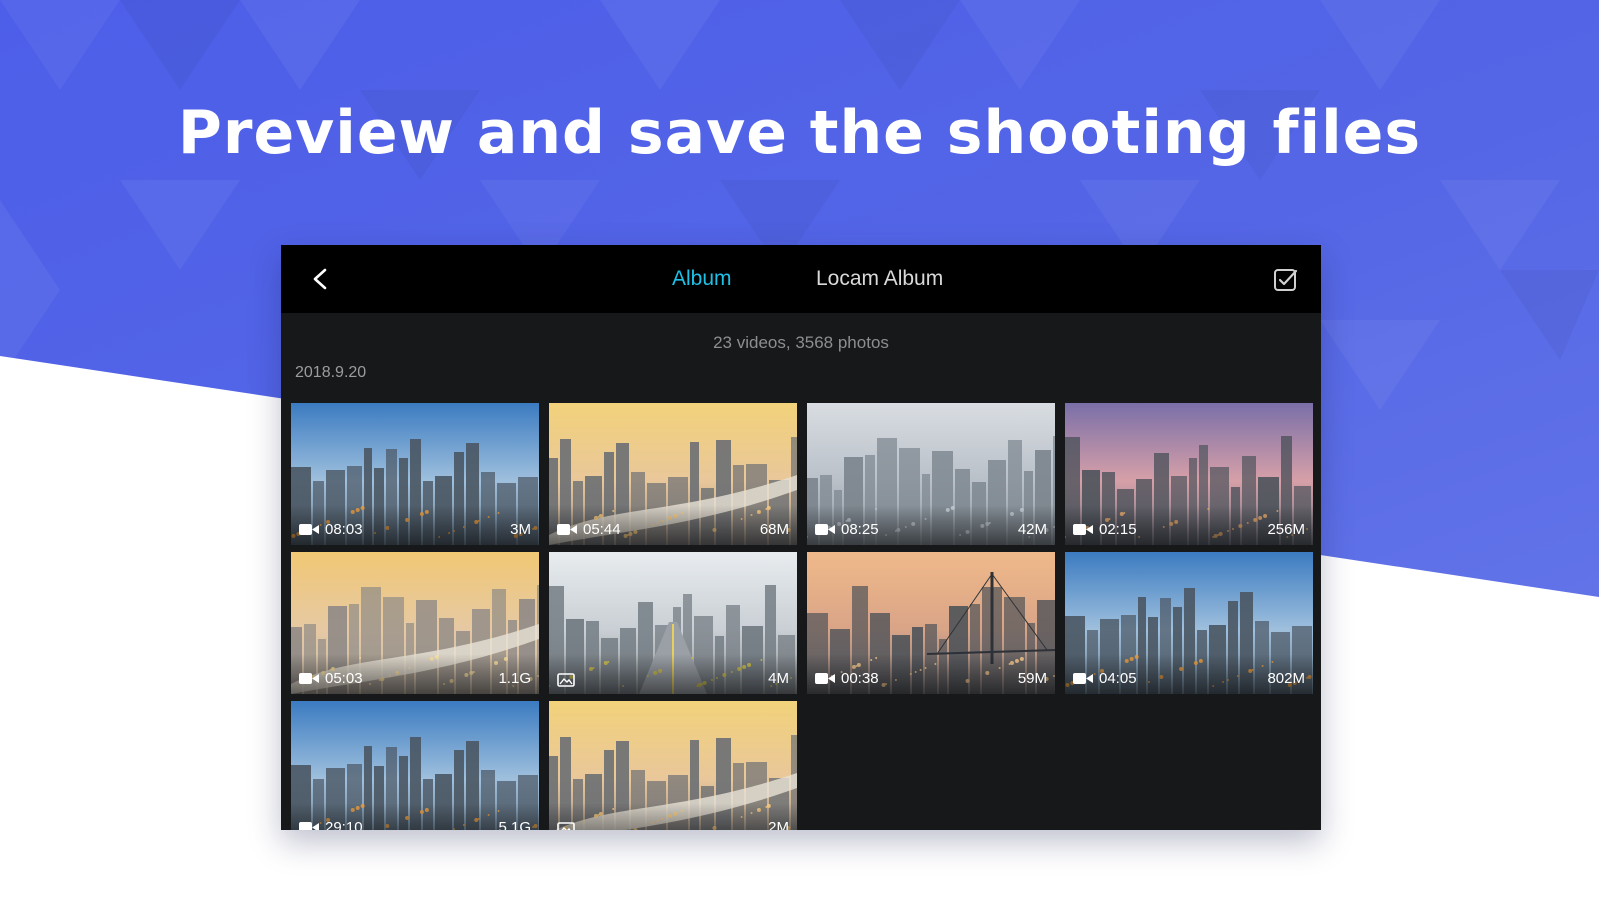 This screenshot has width=1599, height=900. I want to click on video-duration: 29:10, so click(344, 824).